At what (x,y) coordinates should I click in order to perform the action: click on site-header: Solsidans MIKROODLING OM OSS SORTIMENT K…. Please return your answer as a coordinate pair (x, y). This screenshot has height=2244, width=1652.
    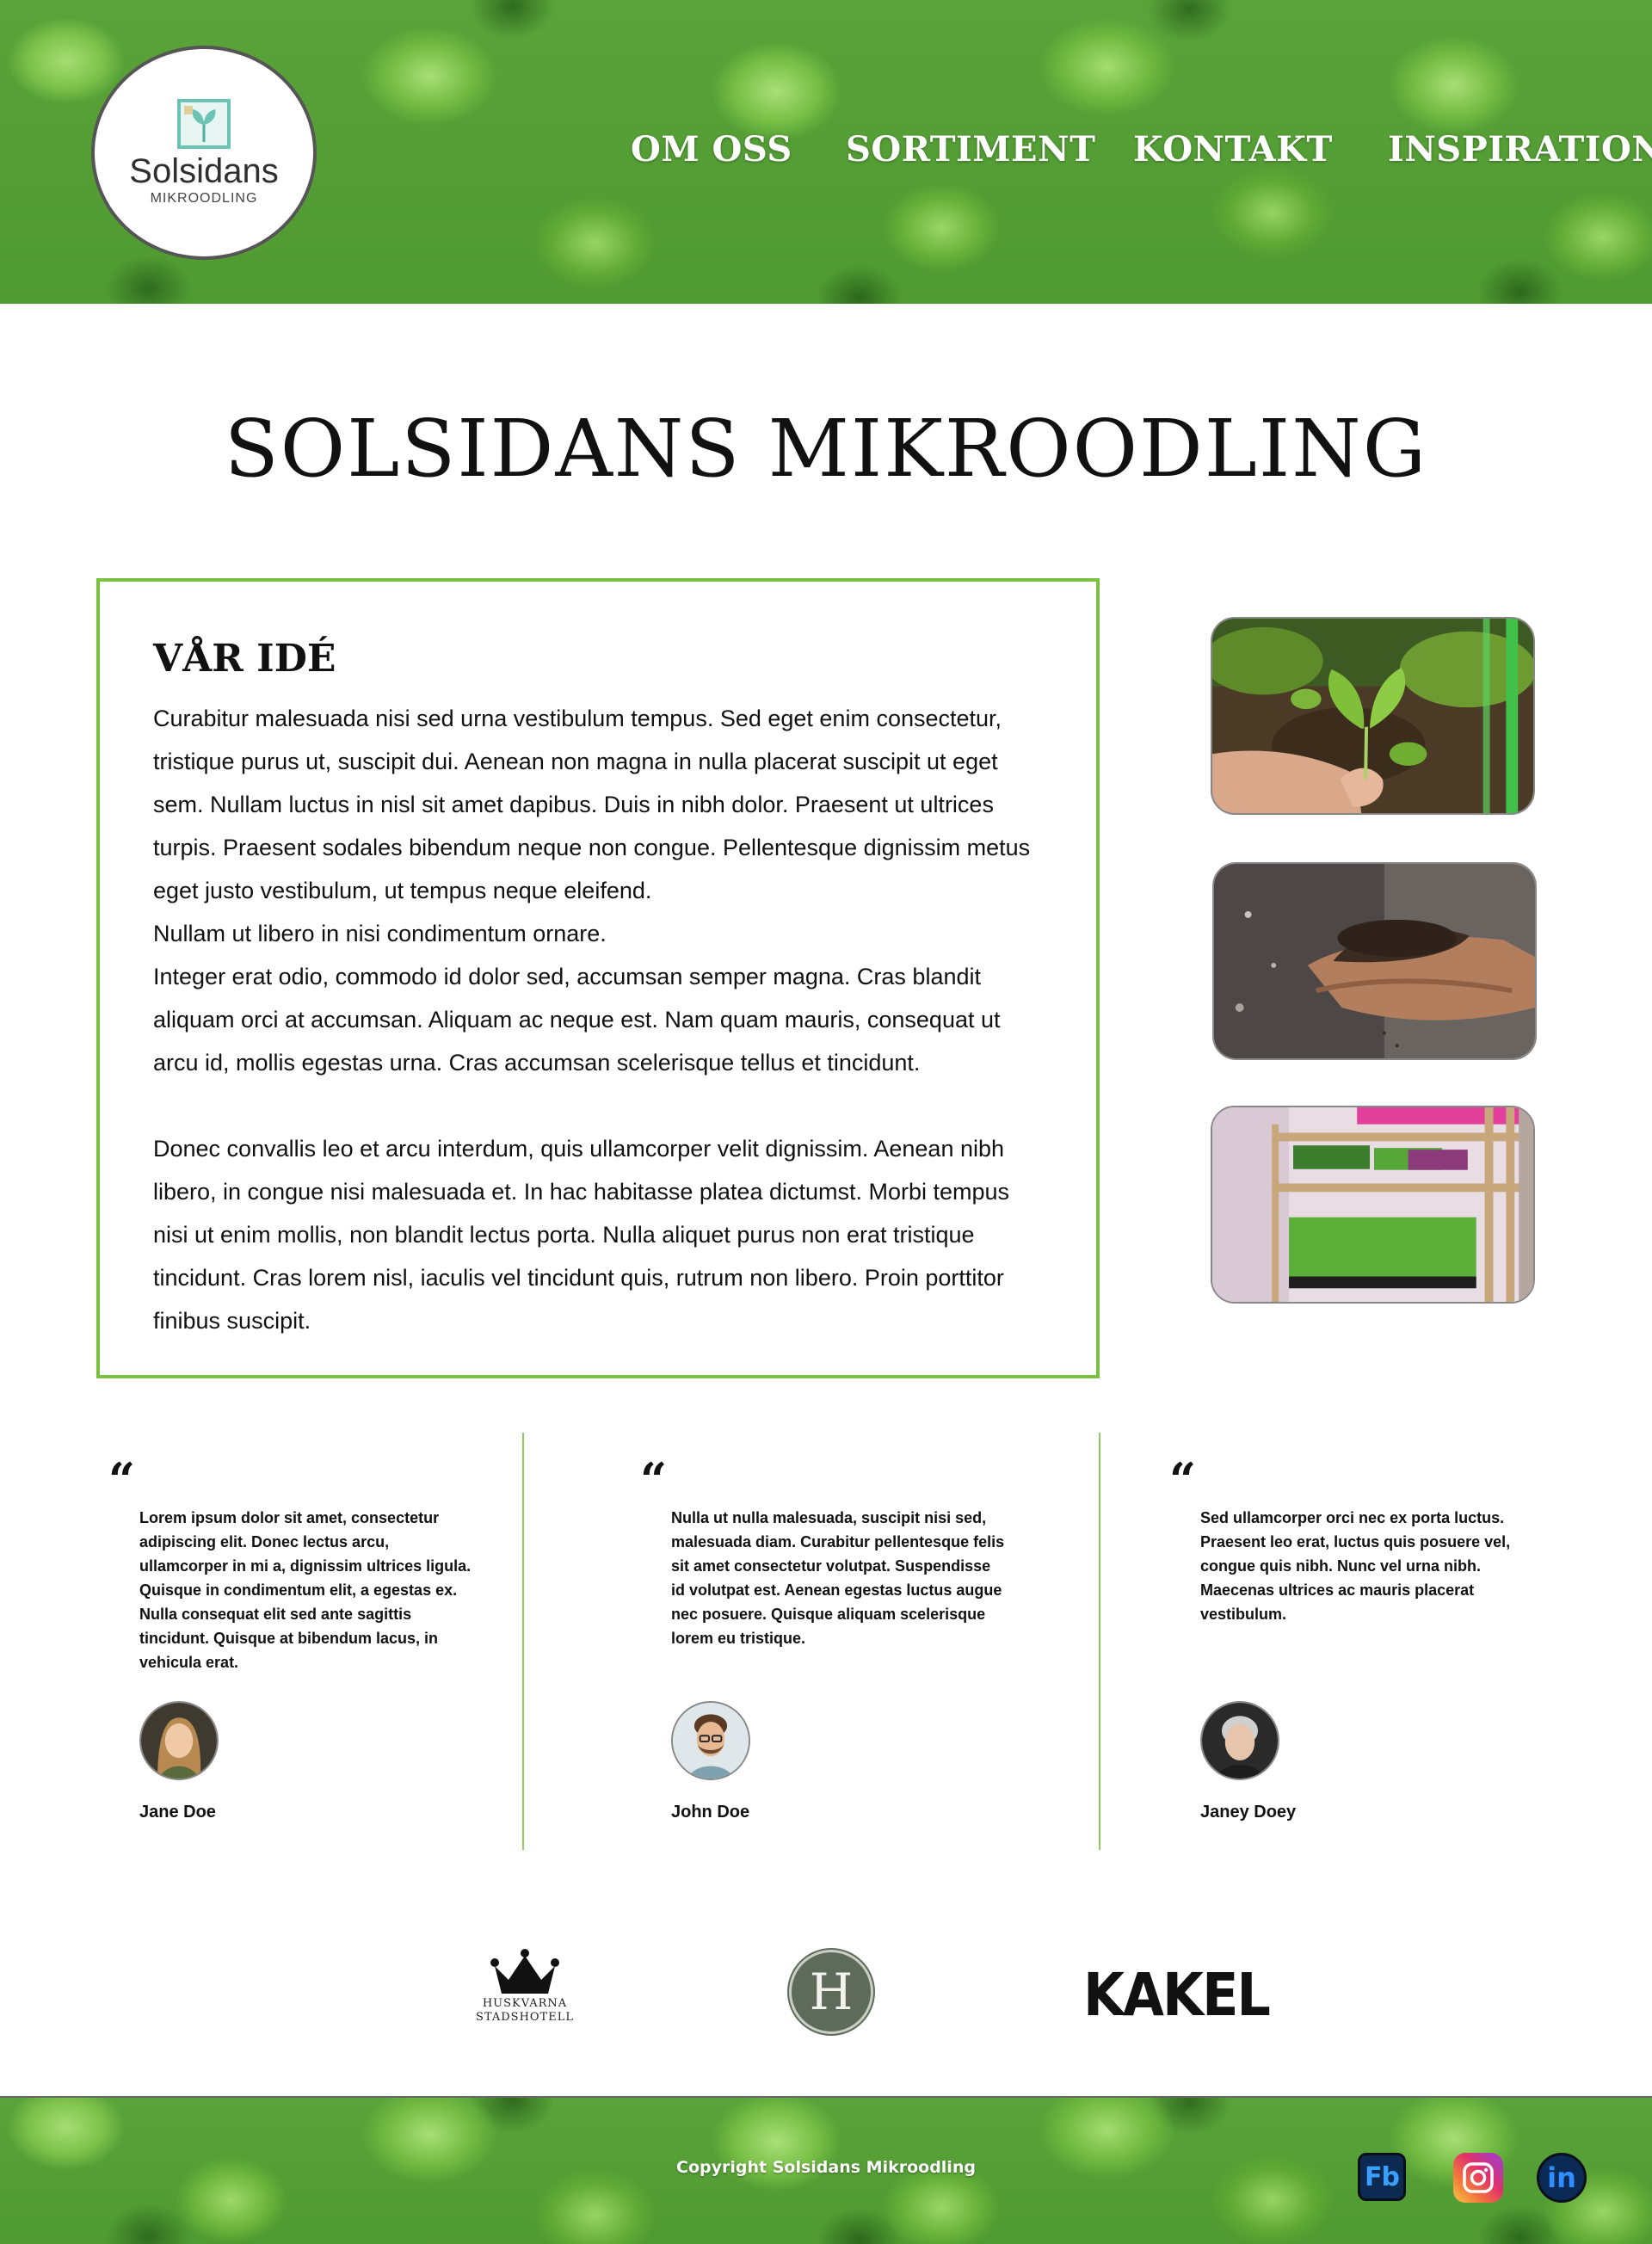
    Looking at the image, I should click on (826, 152).